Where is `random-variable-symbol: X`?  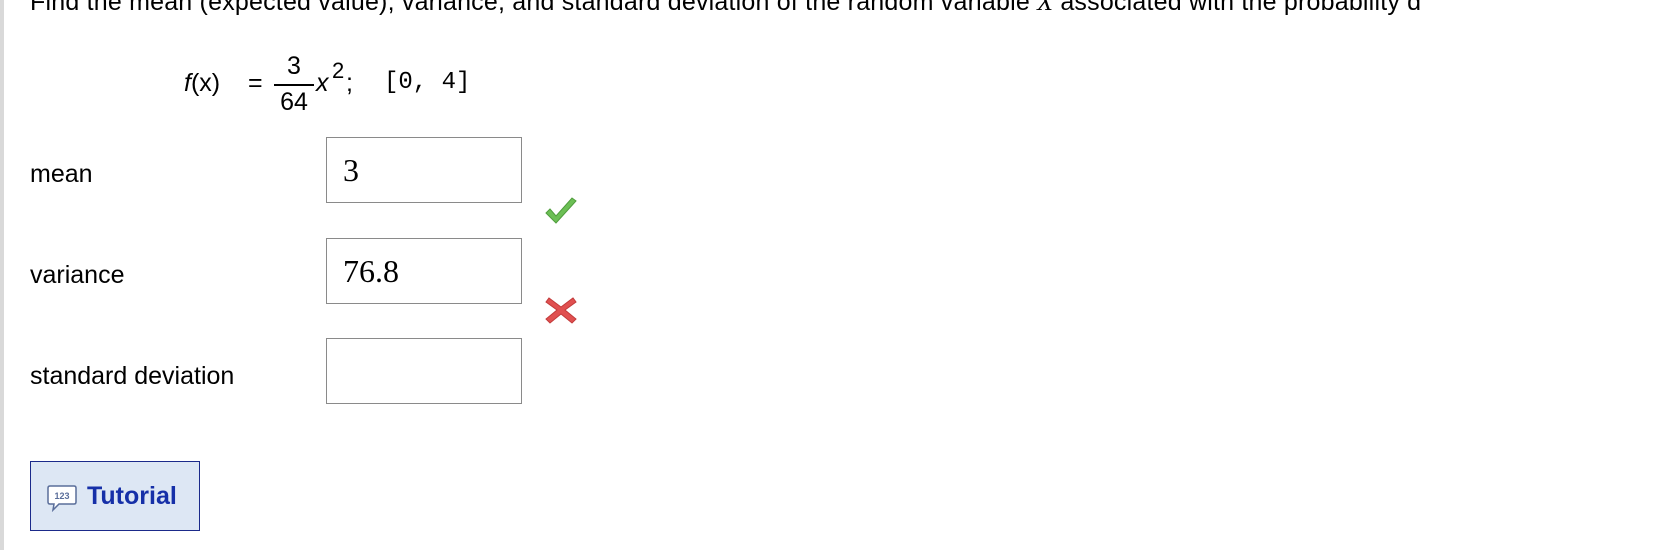 random-variable-symbol: X is located at coordinates (1045, 8).